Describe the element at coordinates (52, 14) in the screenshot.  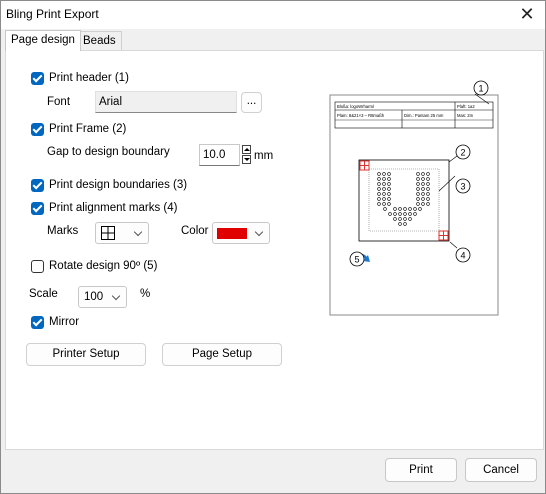
I see `window-title: Bling Print Export` at that location.